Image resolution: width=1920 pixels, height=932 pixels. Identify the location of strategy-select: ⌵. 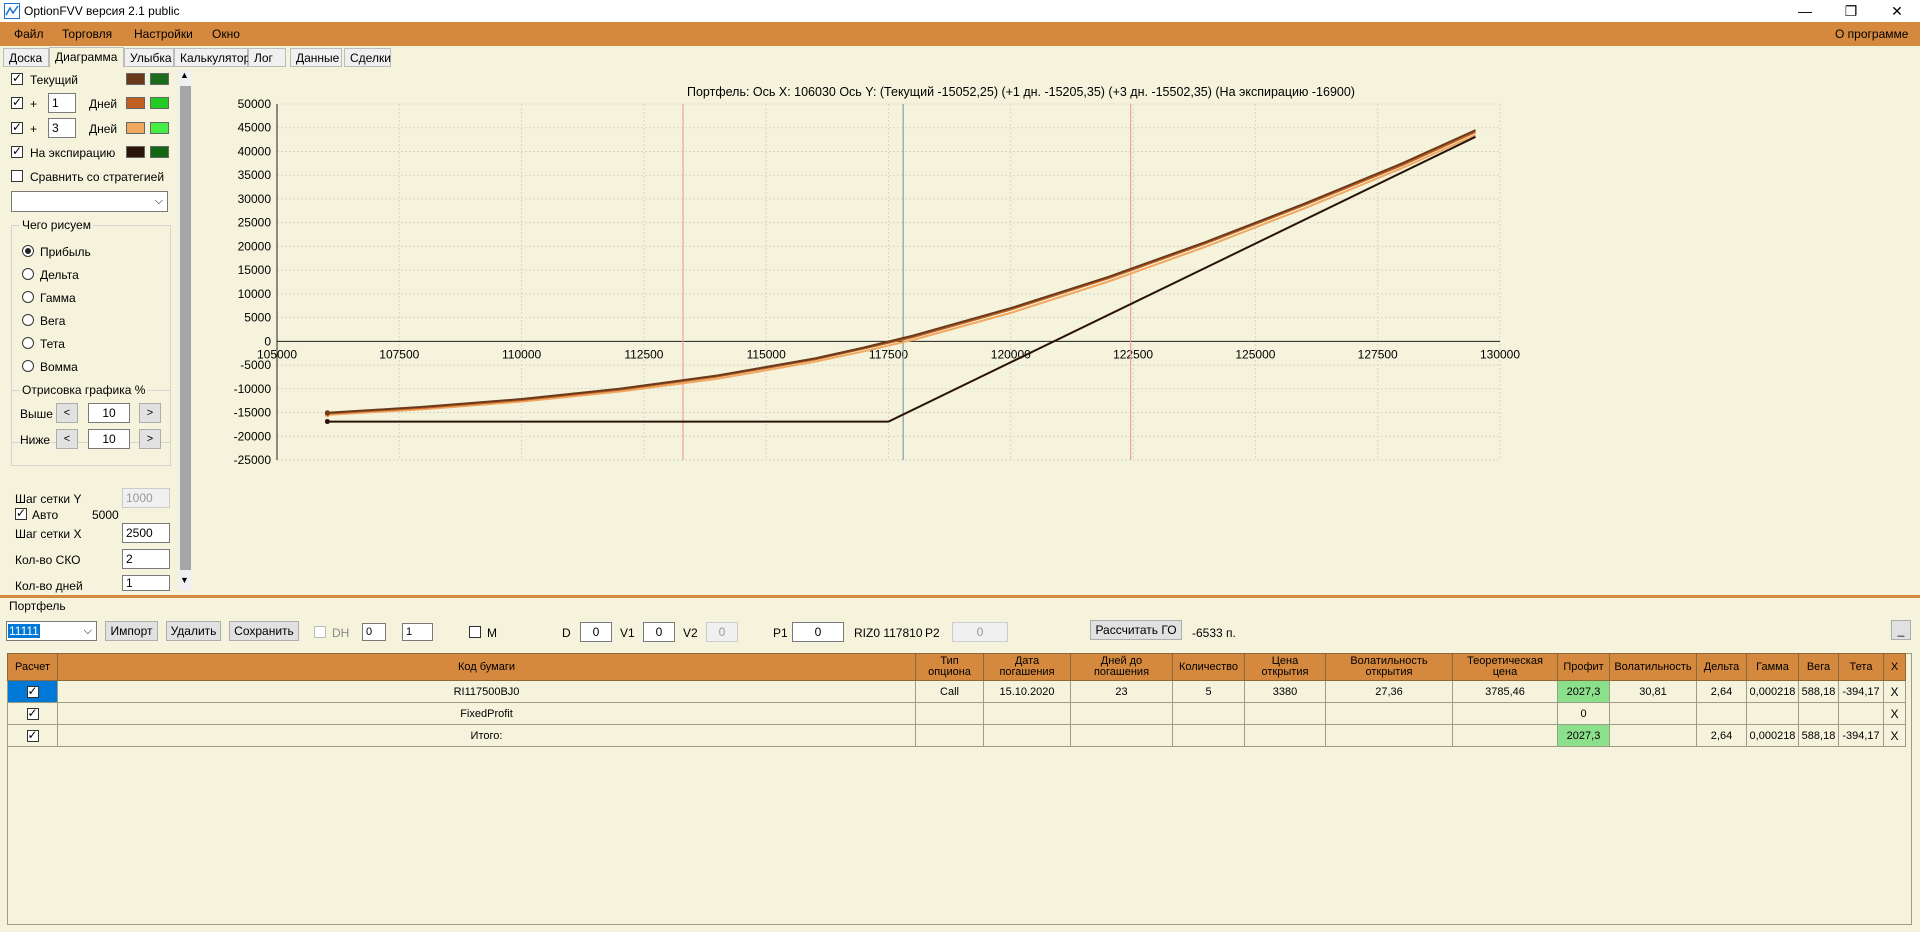
(89, 201).